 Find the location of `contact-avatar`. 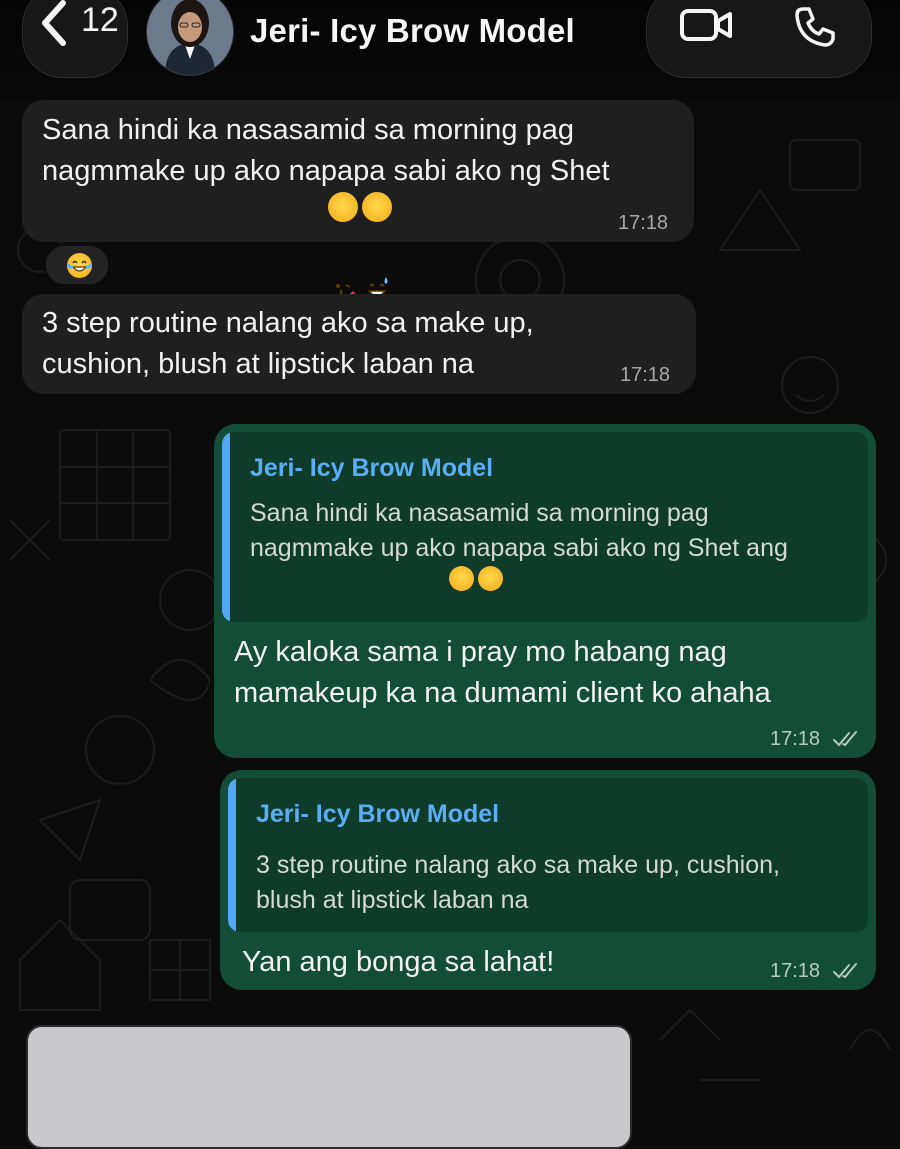

contact-avatar is located at coordinates (190, 38).